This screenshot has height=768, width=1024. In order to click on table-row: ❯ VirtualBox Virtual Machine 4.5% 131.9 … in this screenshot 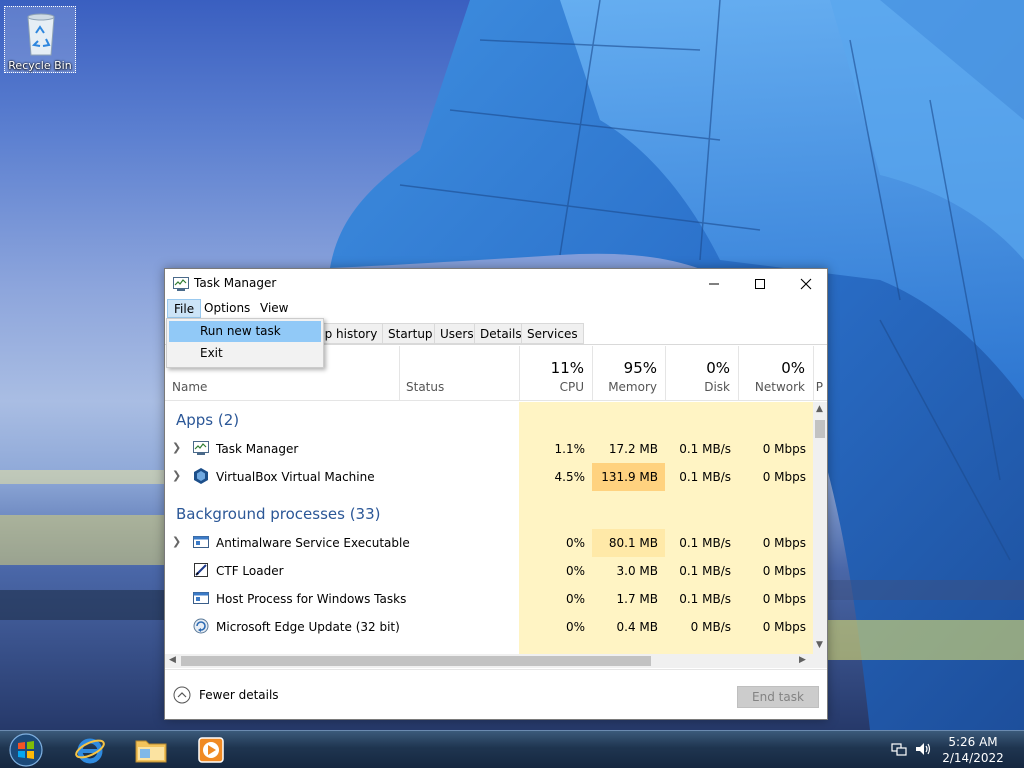, I will do `click(489, 477)`.